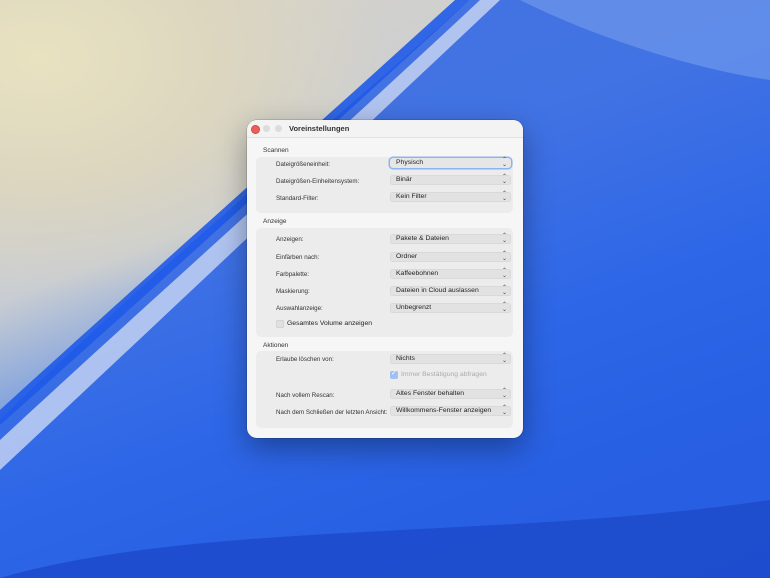  I want to click on popup-standard-filter: Kein Filter ⌃ ⌄, so click(450, 196).